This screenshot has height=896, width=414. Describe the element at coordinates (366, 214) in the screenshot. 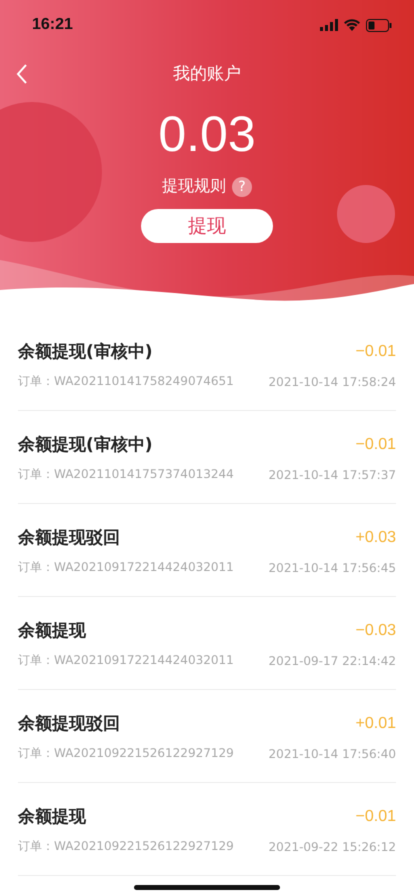

I see `decor-circle` at that location.